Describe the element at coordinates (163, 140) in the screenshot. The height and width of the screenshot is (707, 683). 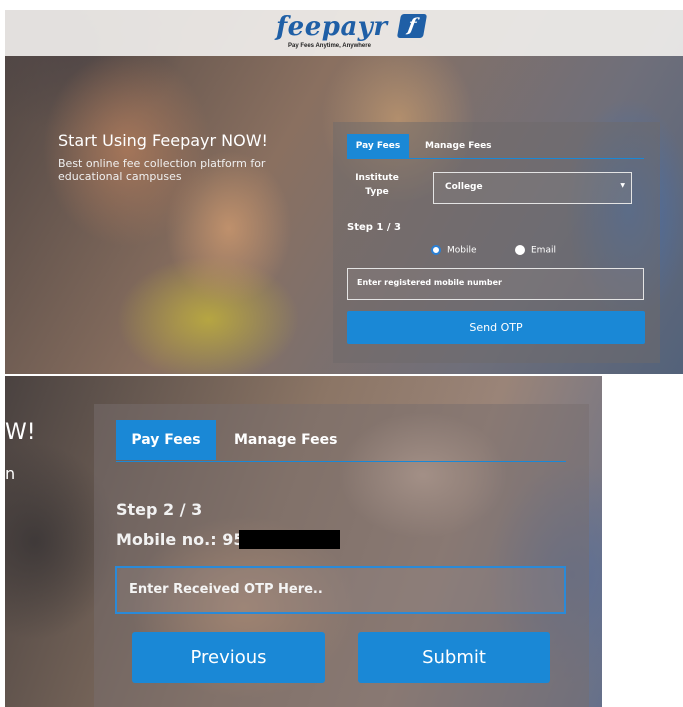
I see `hero-title: Start Using Feepayr NOW!` at that location.